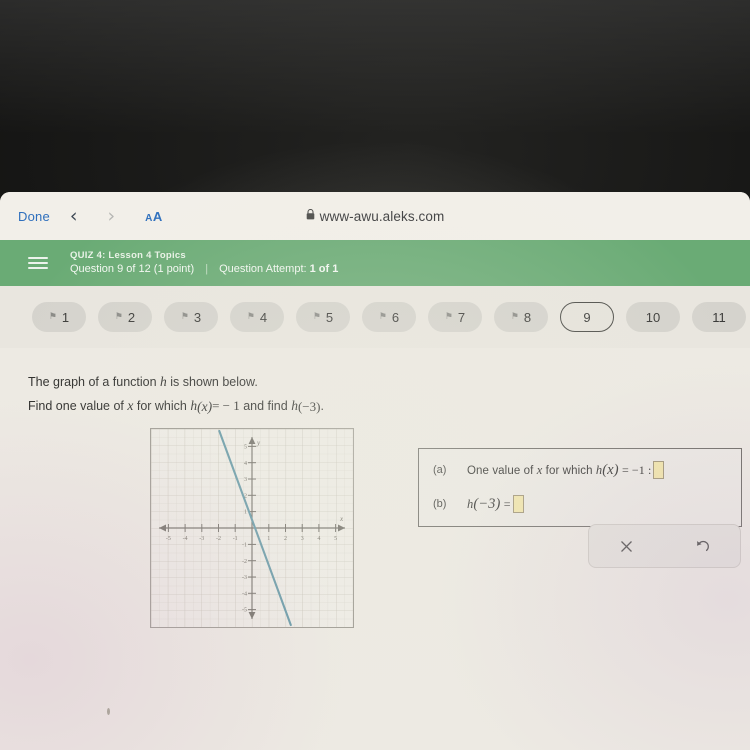 This screenshot has width=750, height=750. What do you see at coordinates (163, 381) in the screenshot?
I see `prompt-function-h: h` at bounding box center [163, 381].